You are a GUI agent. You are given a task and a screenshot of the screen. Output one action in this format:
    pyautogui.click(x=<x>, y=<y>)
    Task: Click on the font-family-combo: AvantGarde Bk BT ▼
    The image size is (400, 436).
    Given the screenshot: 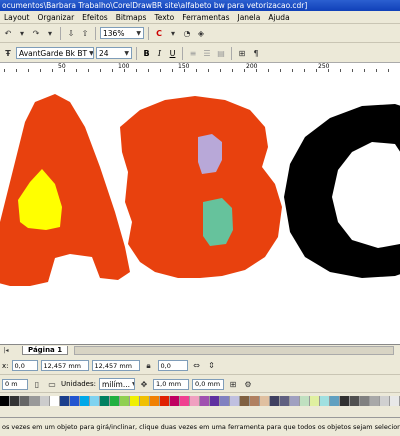 What is the action you would take?
    pyautogui.click(x=55, y=53)
    